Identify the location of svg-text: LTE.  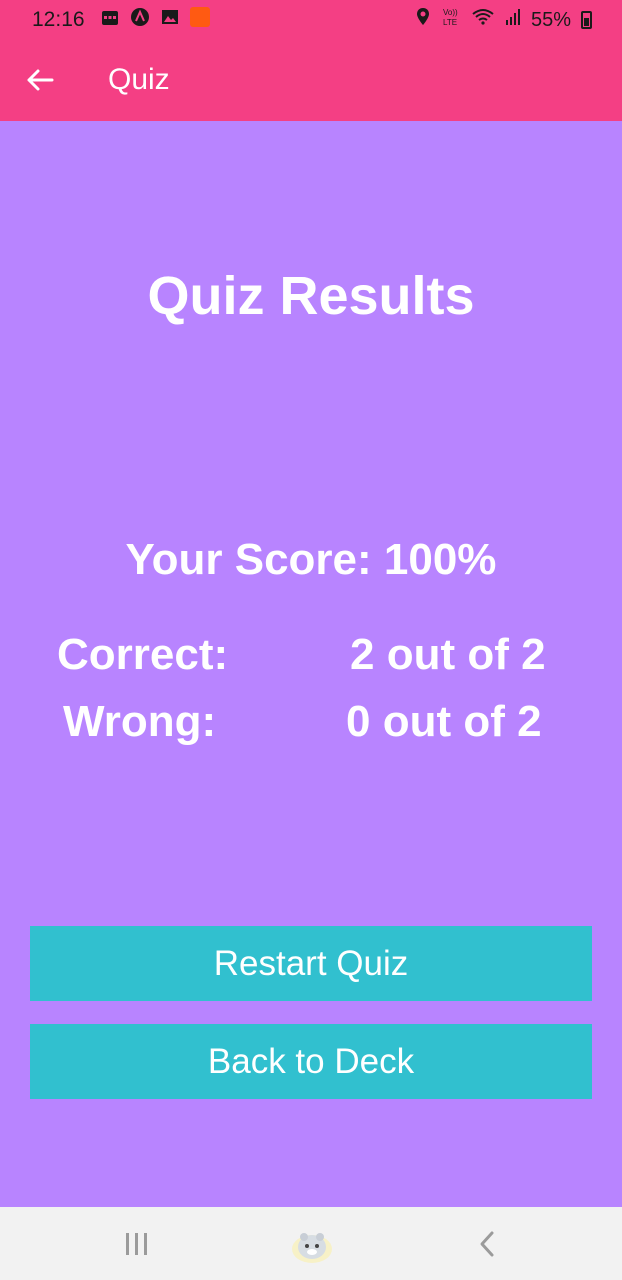
(450, 22).